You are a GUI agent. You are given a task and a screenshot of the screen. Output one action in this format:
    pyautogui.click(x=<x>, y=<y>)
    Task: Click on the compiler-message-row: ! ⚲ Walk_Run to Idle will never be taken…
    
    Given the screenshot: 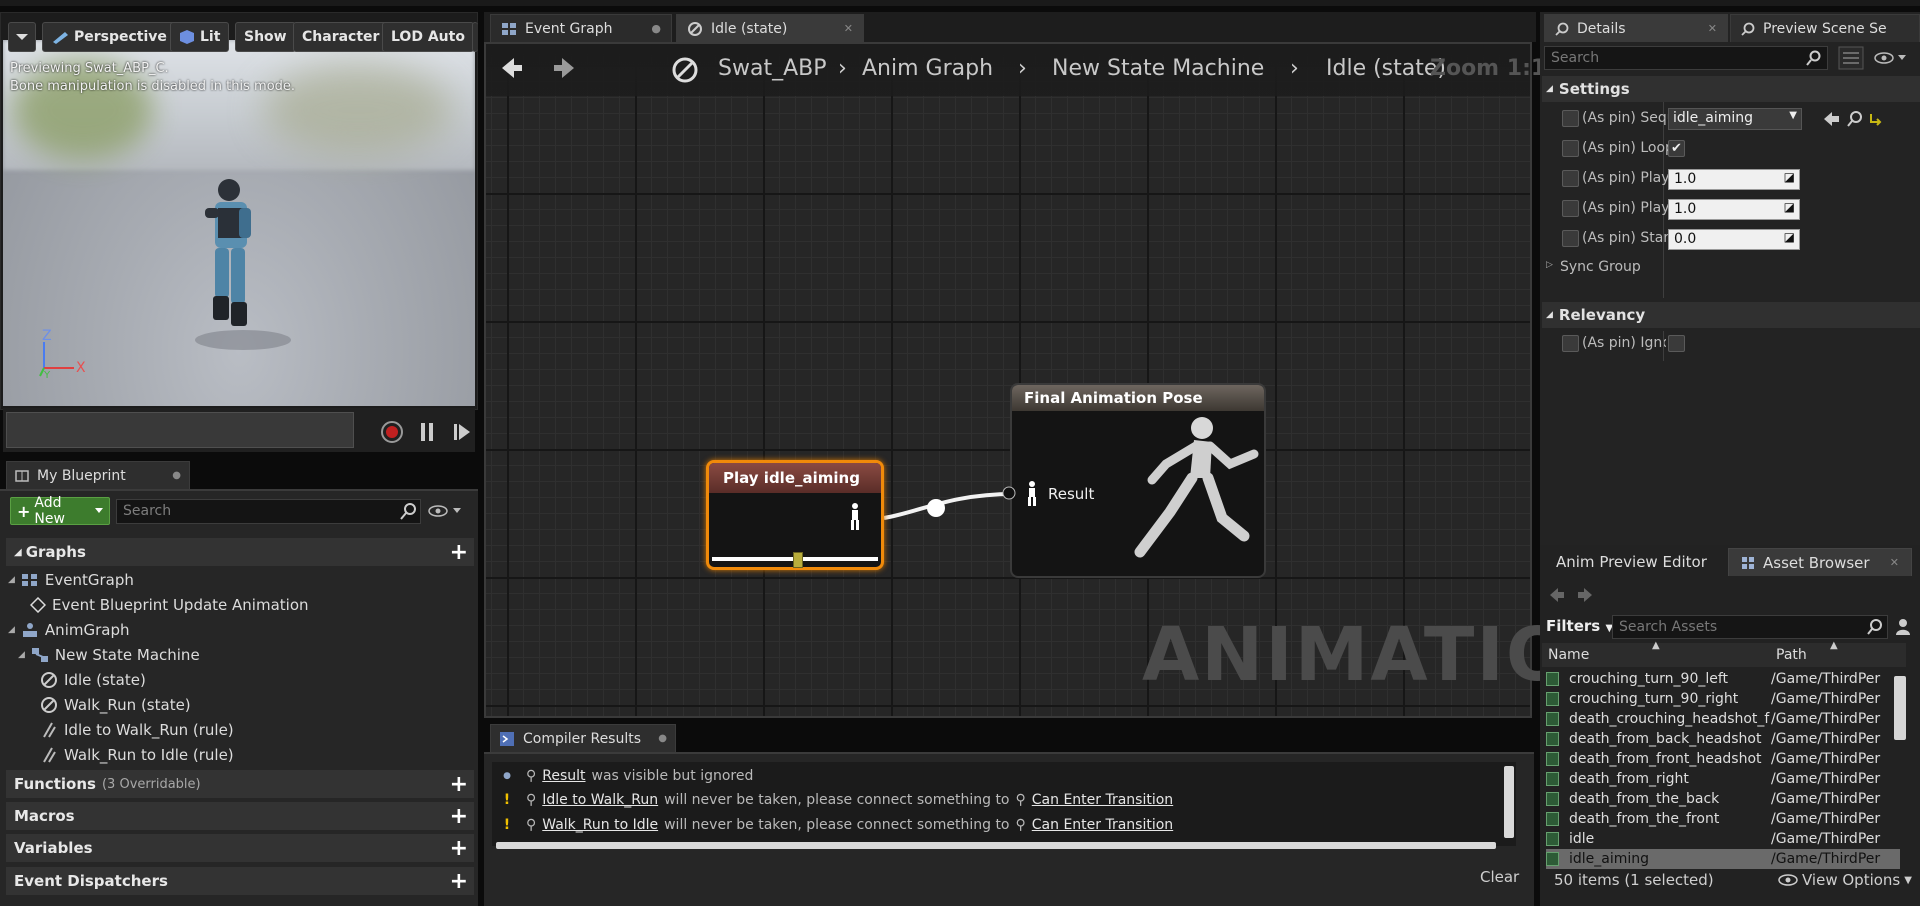 What is the action you would take?
    pyautogui.click(x=836, y=825)
    